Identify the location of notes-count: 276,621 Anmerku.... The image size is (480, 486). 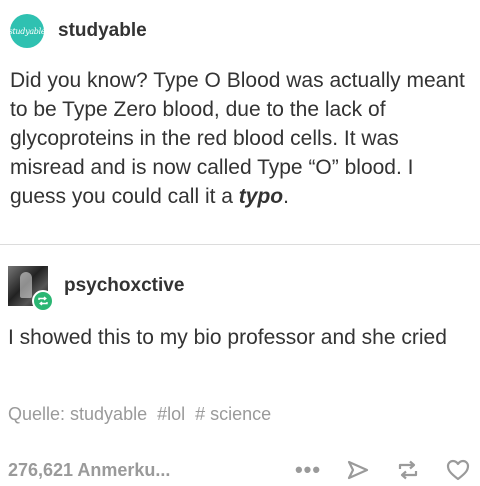
(151, 470).